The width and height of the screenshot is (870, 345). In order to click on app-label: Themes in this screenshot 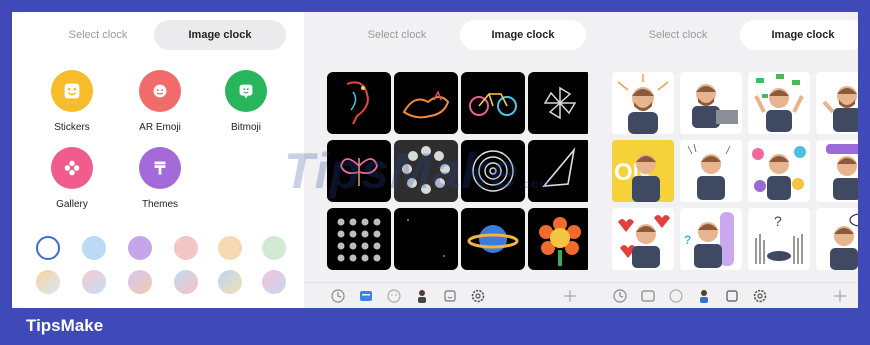, I will do `click(160, 204)`.